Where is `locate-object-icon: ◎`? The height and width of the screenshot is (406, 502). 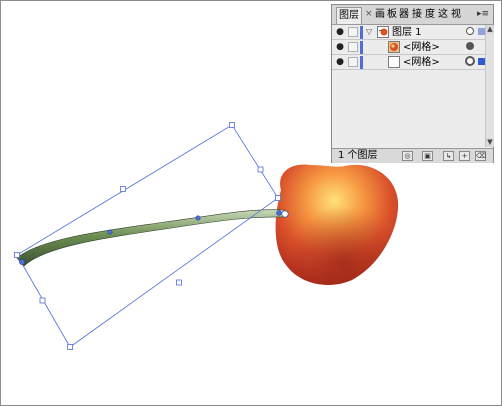
locate-object-icon: ◎ is located at coordinates (407, 156).